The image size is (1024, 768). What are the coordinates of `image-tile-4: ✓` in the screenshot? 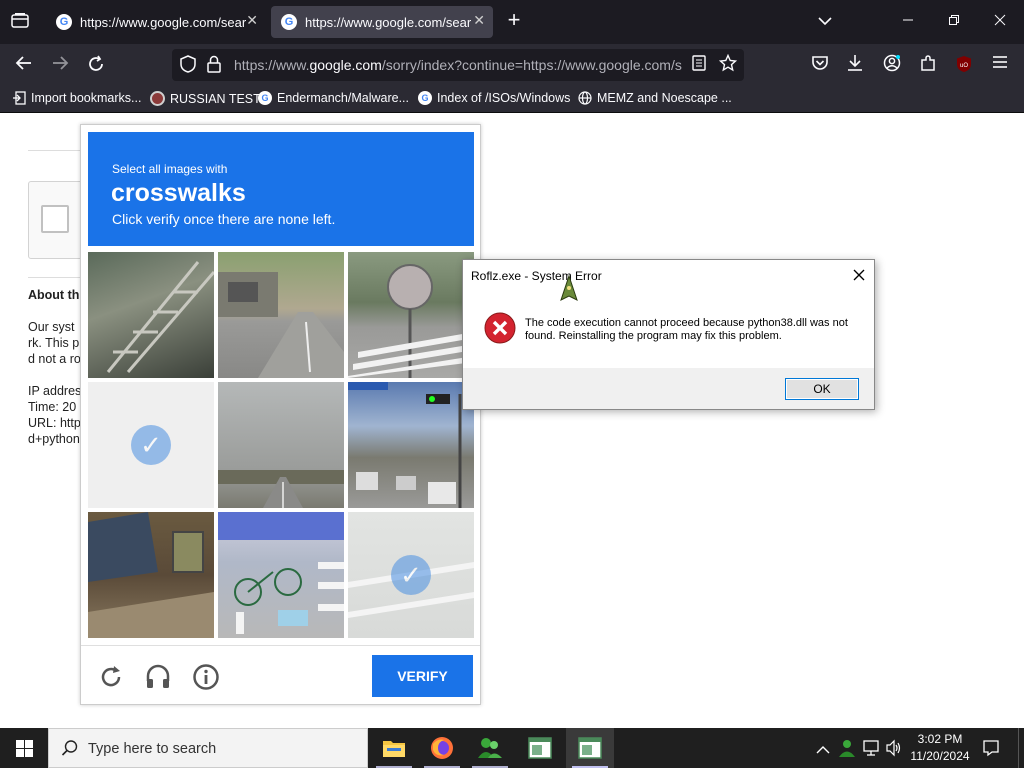 It's located at (151, 445).